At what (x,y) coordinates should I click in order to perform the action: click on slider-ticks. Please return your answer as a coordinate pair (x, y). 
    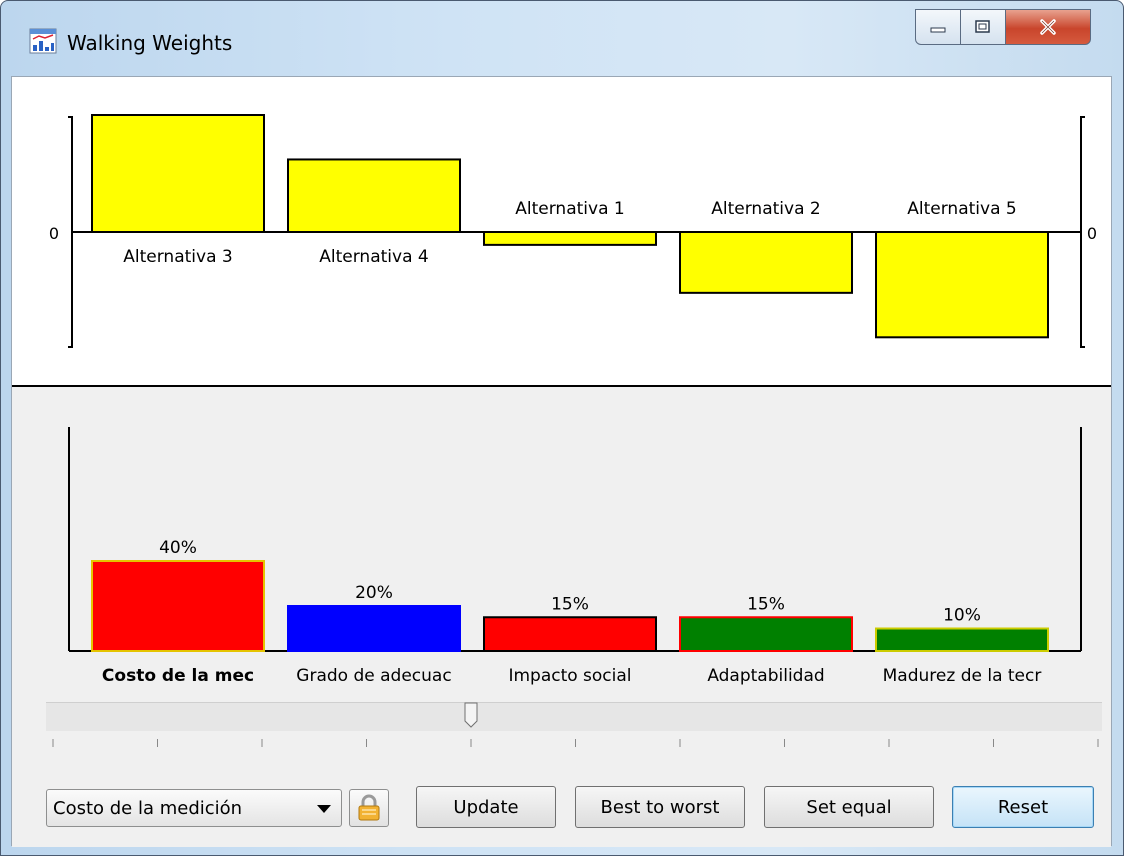
    Looking at the image, I should click on (575, 743).